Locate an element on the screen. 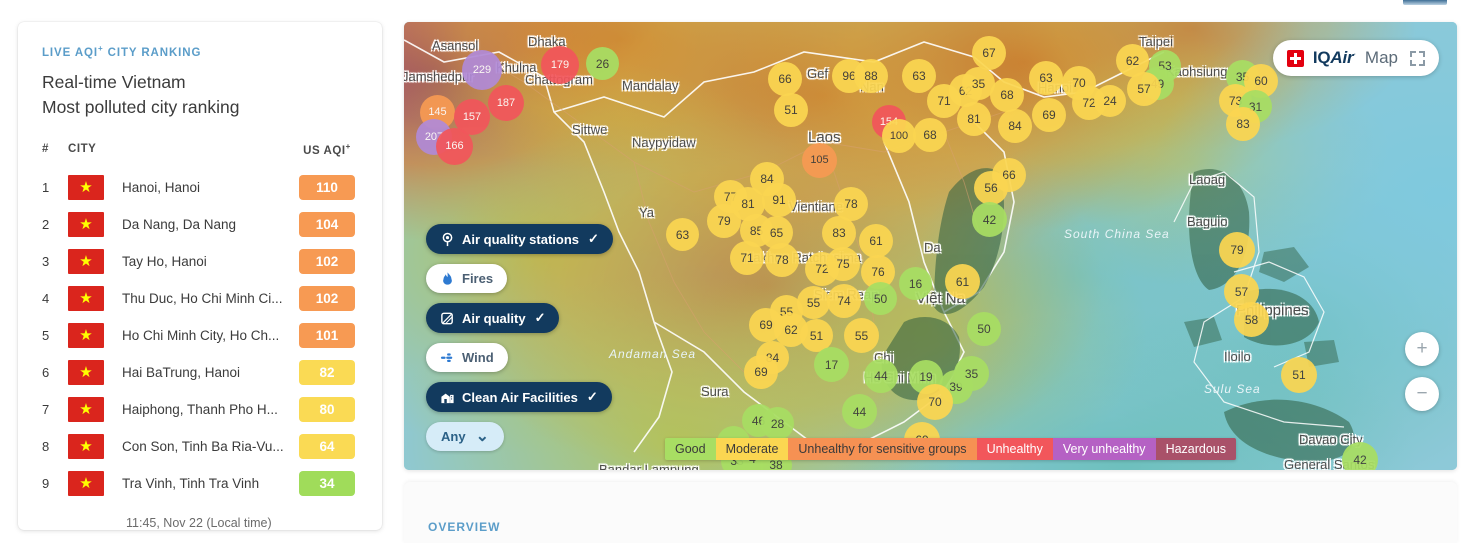 The image size is (1471, 543). table-row: 7 ★ Haiphong, Thanh Pho H... 80 is located at coordinates (200, 409).